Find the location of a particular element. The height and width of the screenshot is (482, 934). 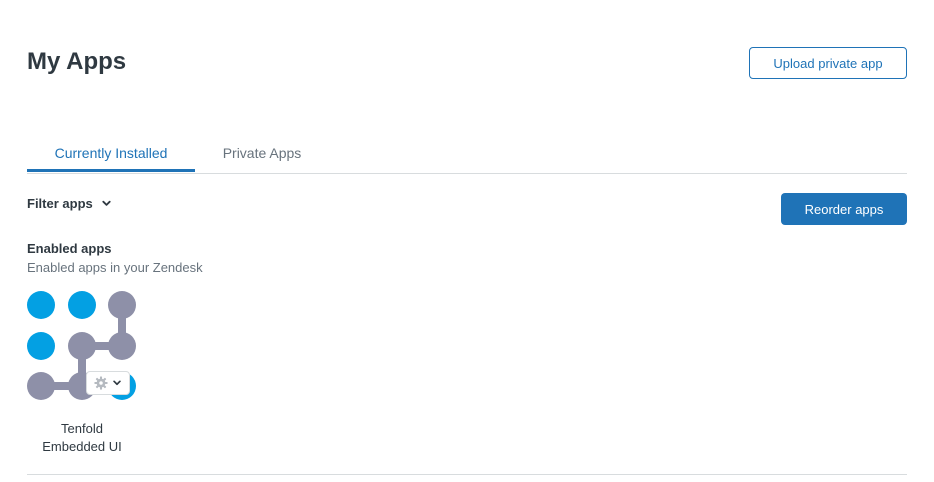

upload-private-app-button: Upload private app is located at coordinates (828, 63).